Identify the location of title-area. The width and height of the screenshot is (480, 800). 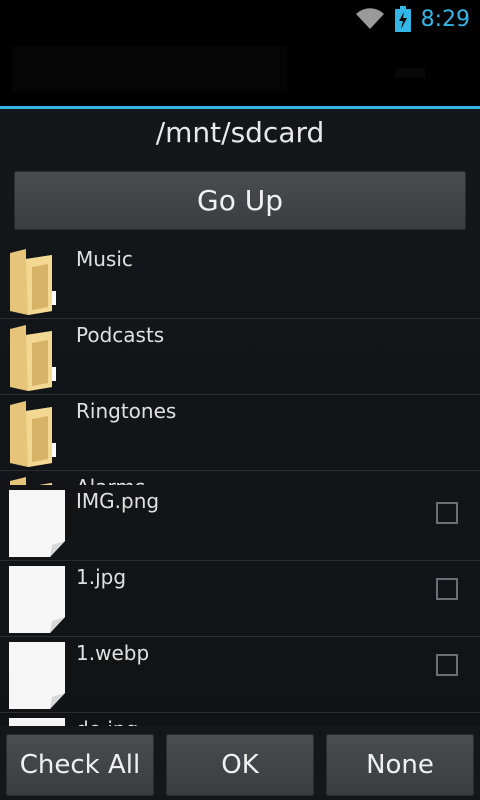
(149, 69).